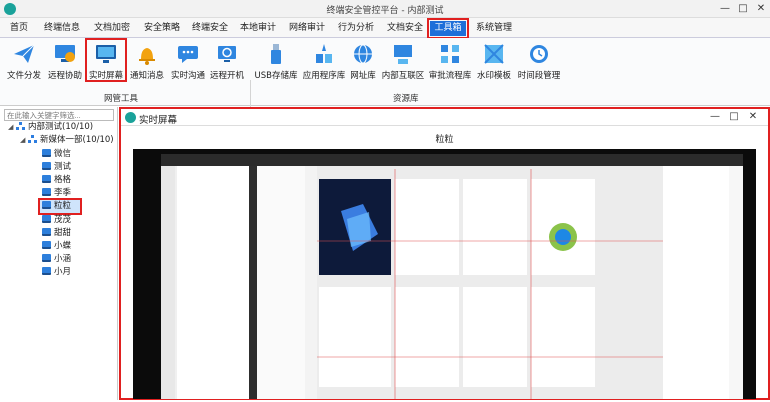 This screenshot has width=770, height=402. I want to click on menu-home: 首页, so click(19, 28).